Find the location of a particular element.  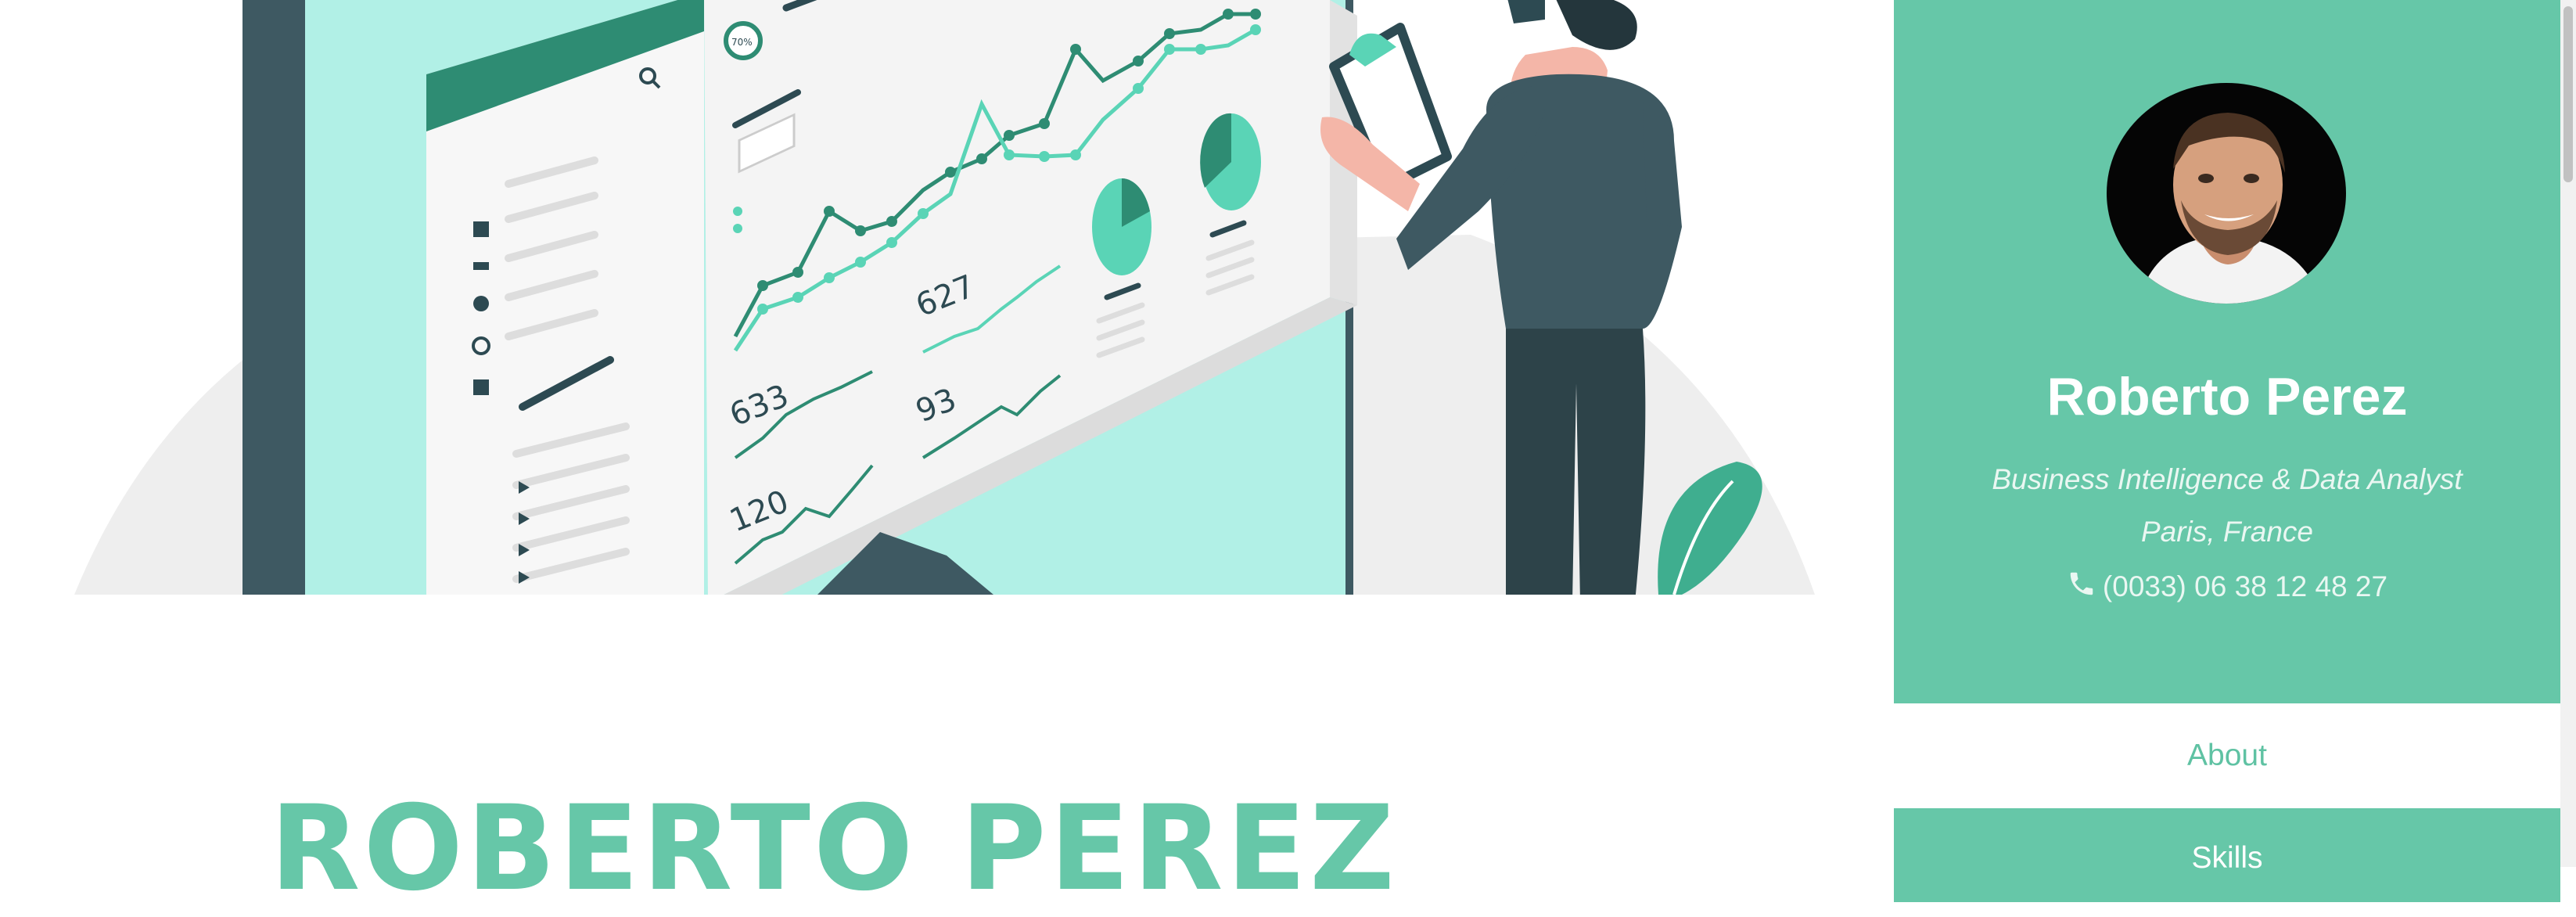

gauge-label: 70% is located at coordinates (742, 42).